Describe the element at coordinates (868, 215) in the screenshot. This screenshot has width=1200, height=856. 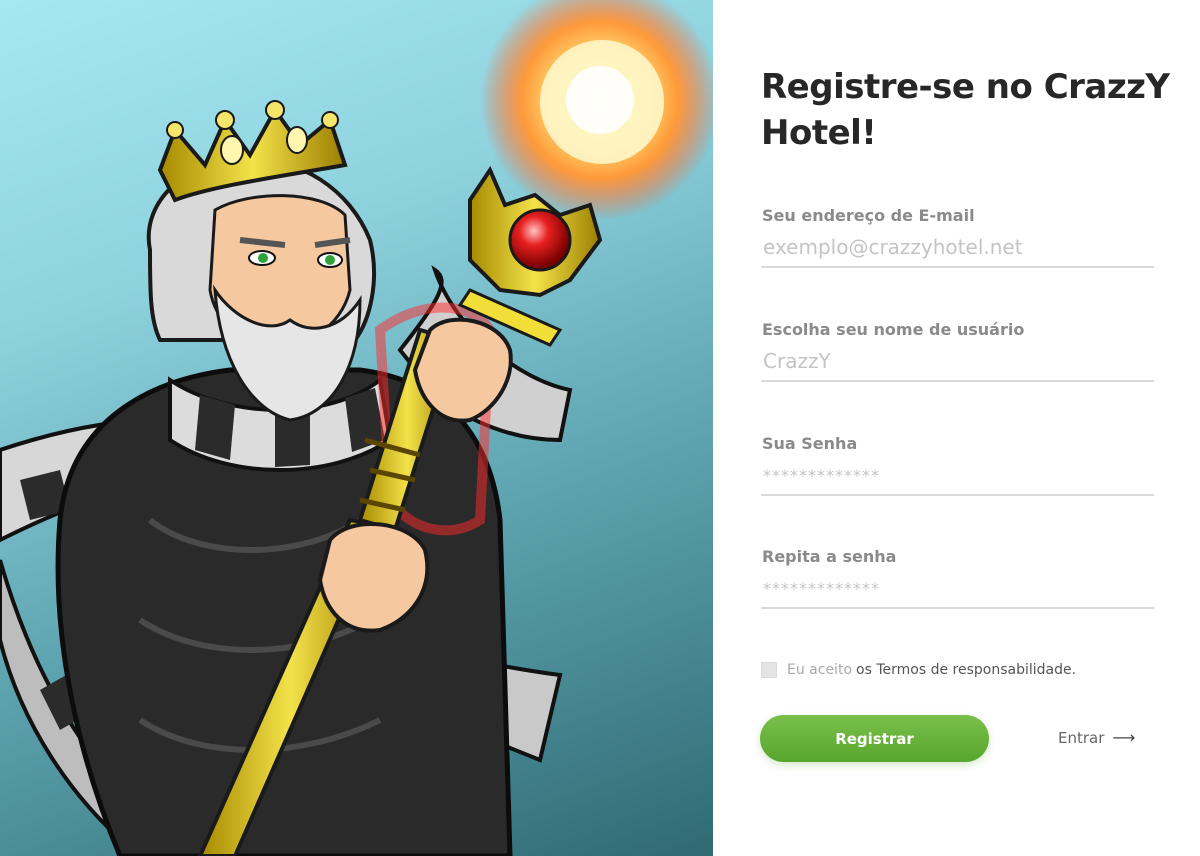
I see `email-label: Seu endereço de E-mail` at that location.